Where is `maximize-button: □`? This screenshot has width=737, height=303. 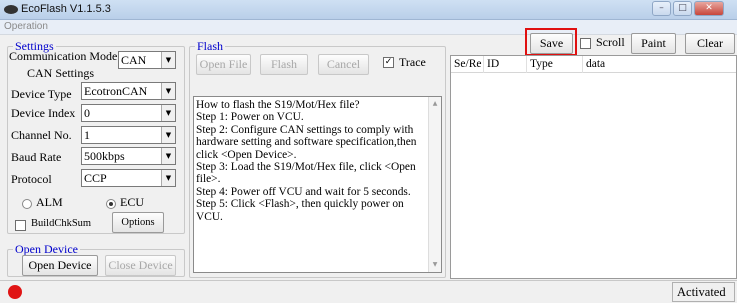
maximize-button: □ is located at coordinates (682, 8).